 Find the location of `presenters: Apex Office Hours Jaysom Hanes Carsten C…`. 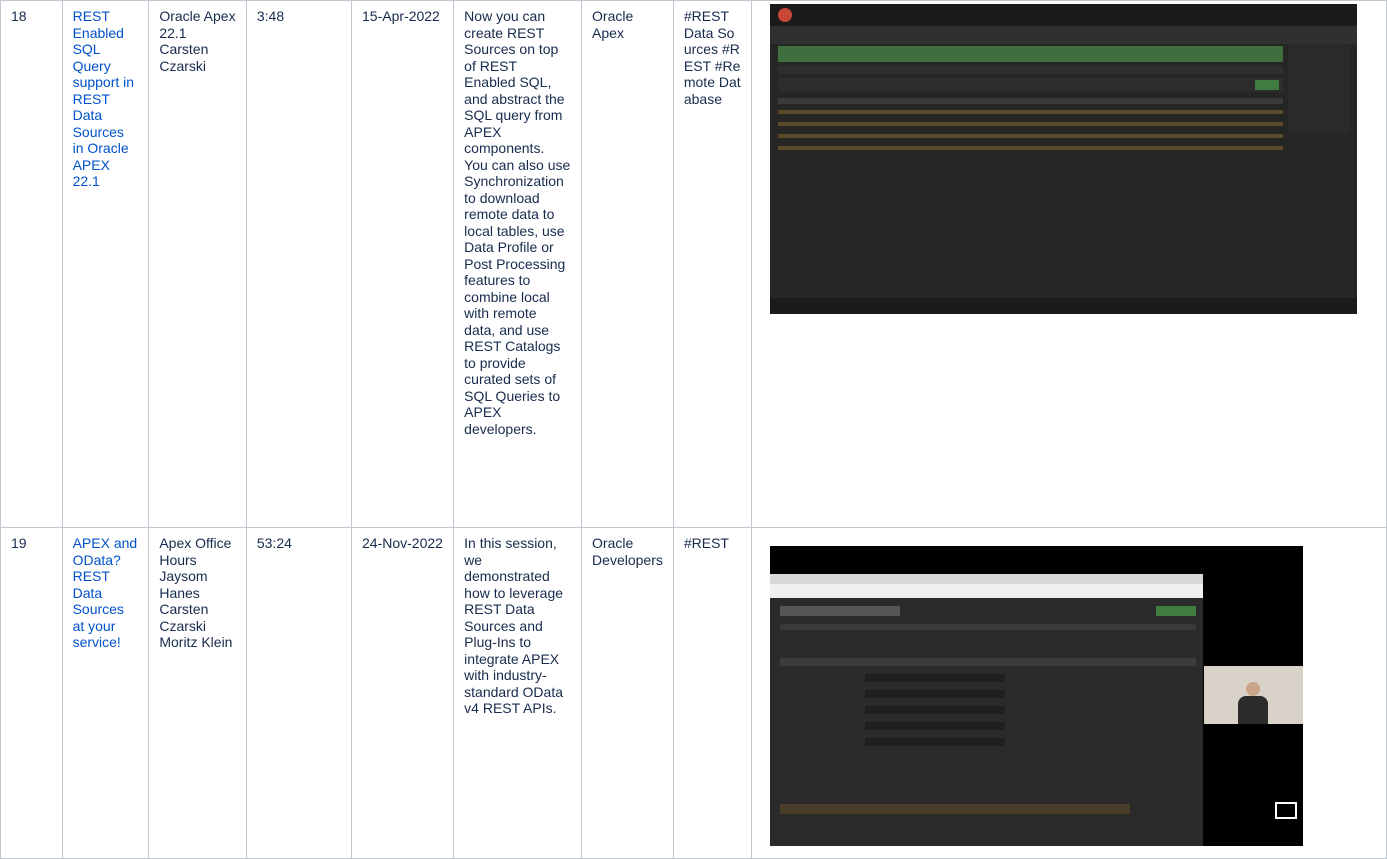

presenters: Apex Office Hours Jaysom Hanes Carsten C… is located at coordinates (196, 592).